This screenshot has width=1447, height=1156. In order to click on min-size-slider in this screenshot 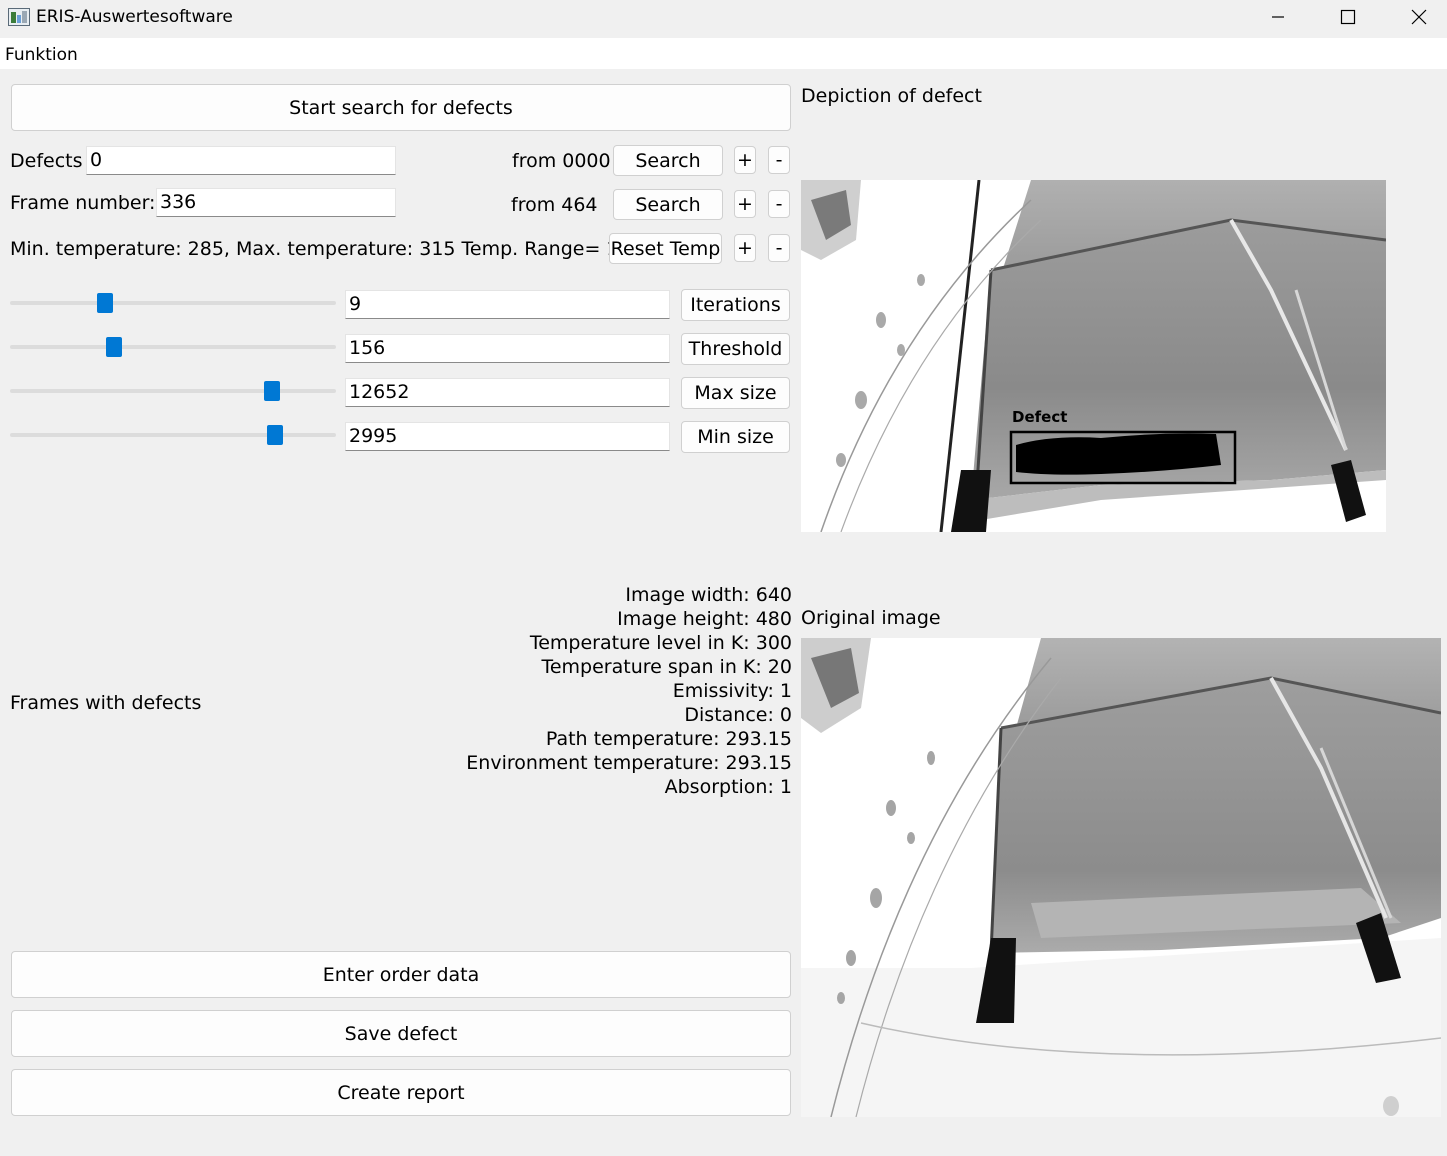, I will do `click(173, 435)`.